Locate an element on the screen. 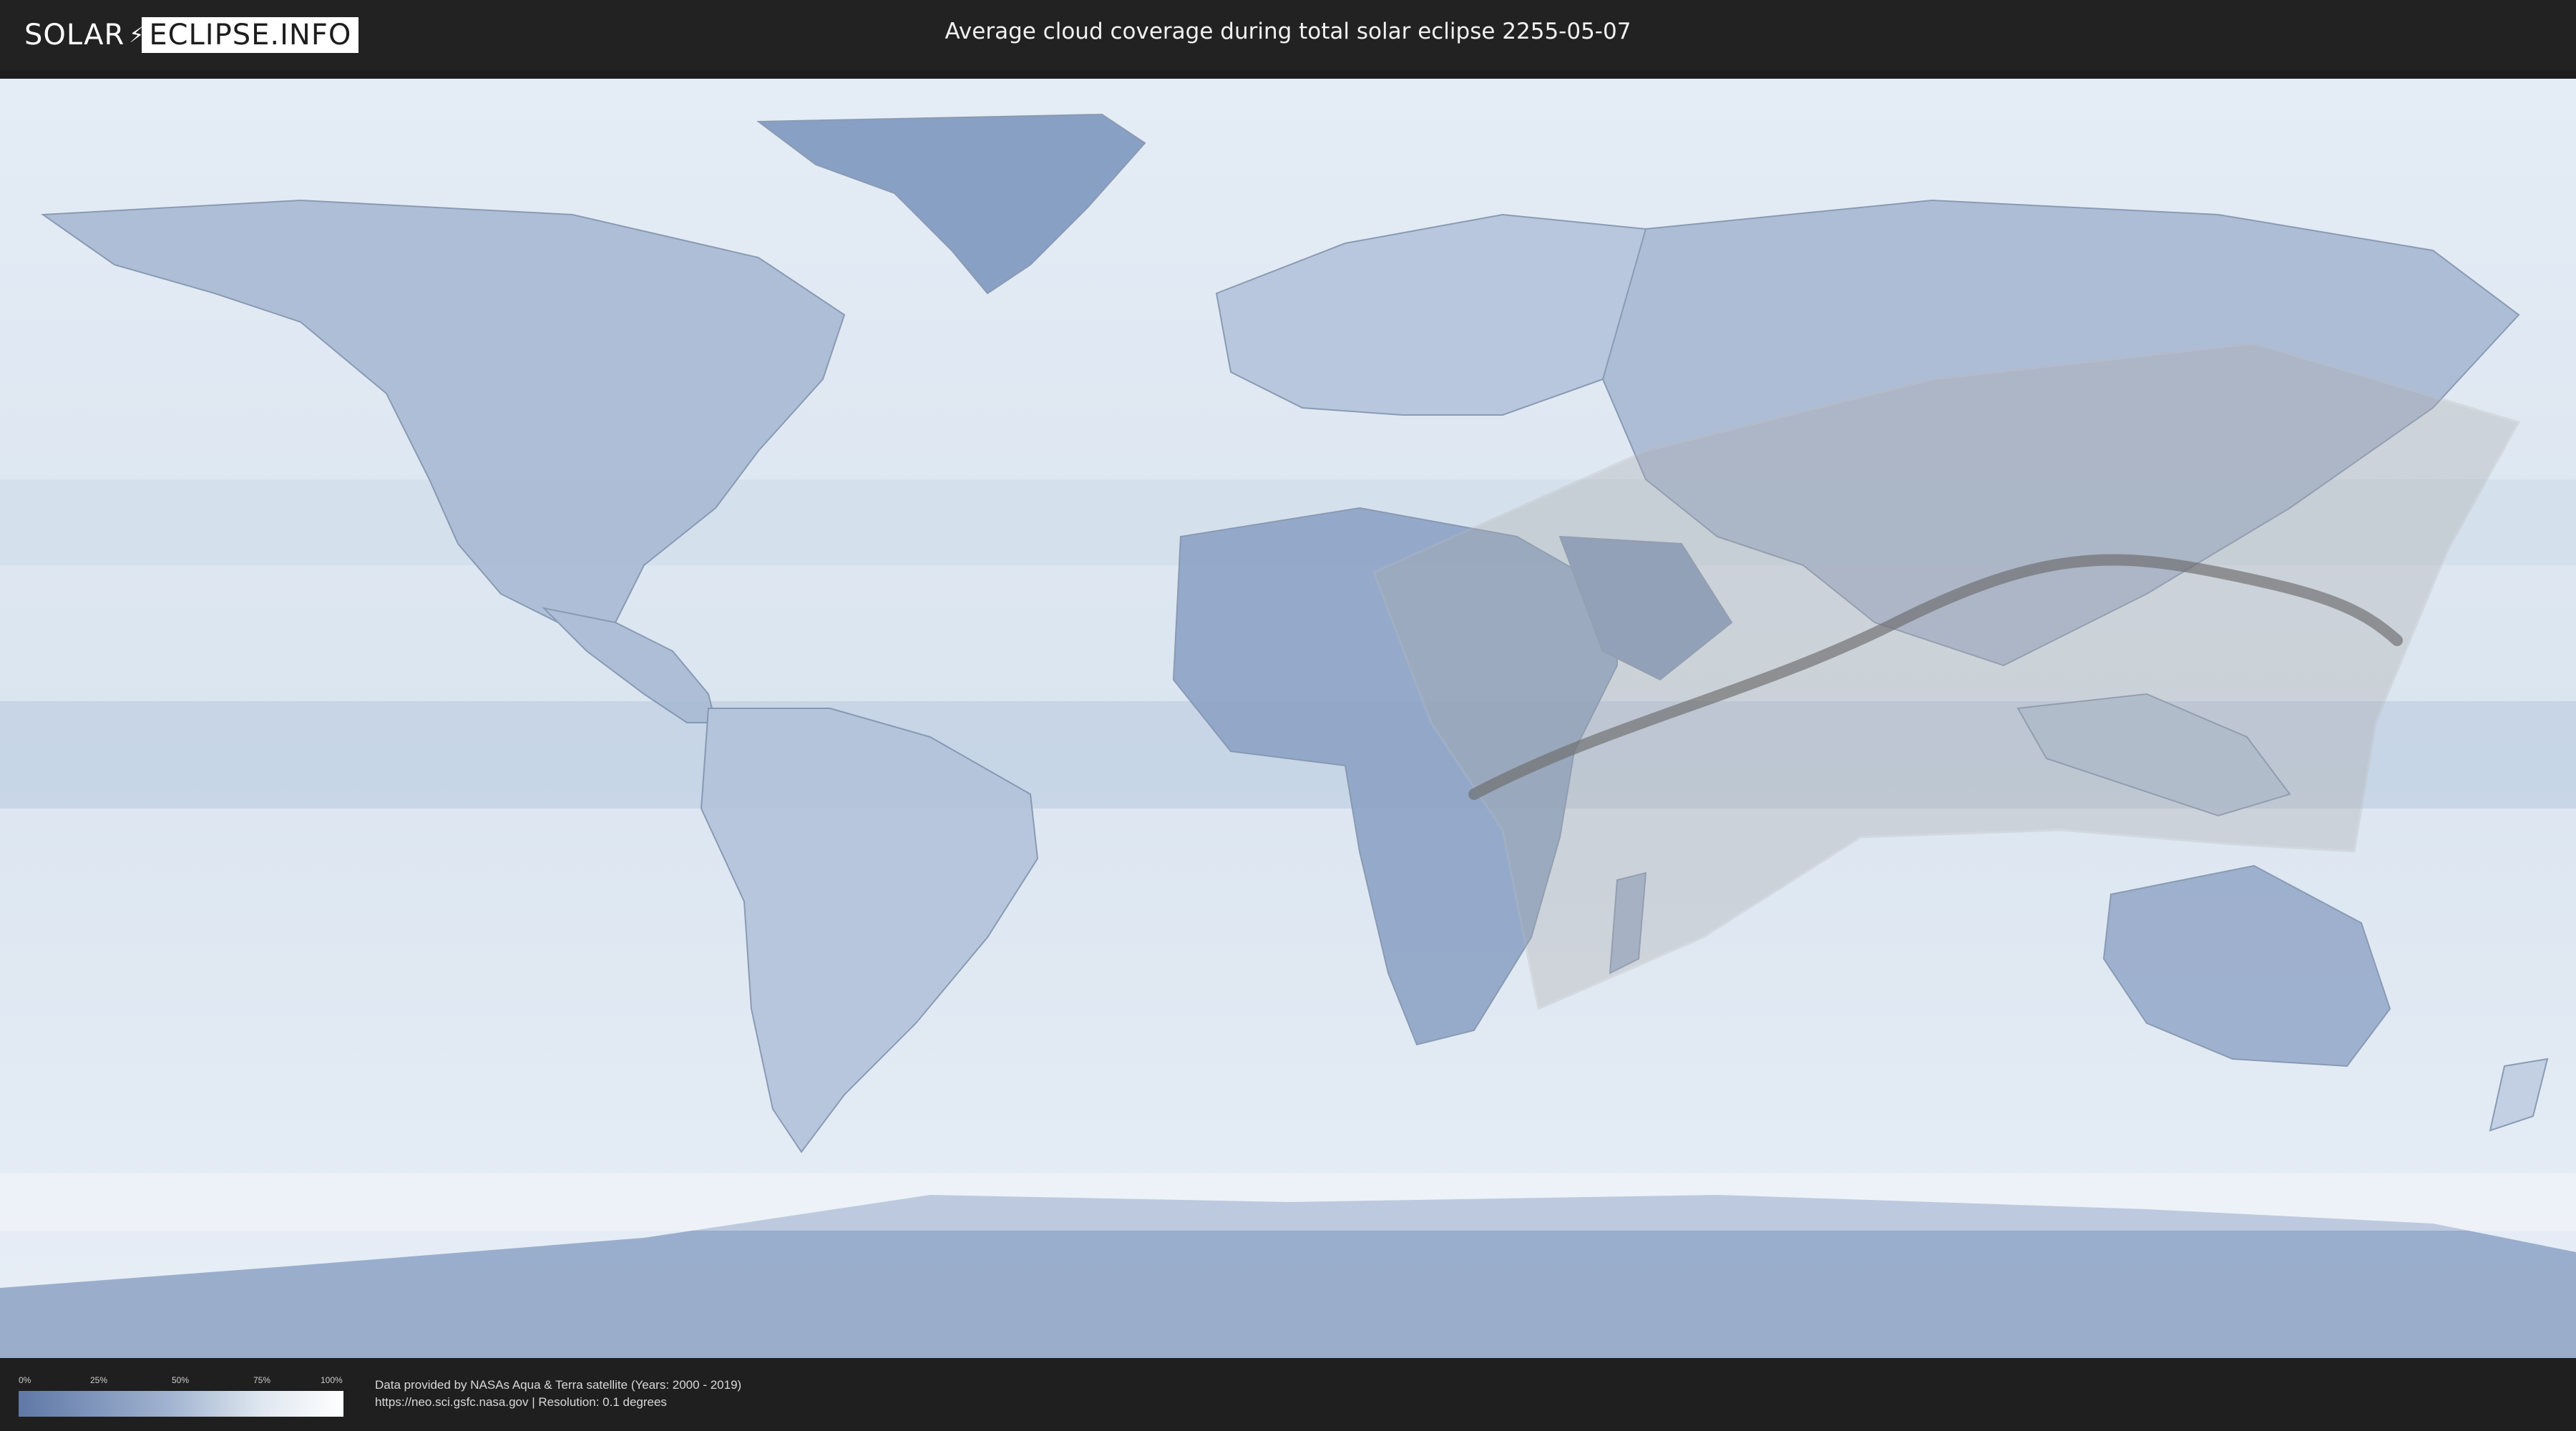 This screenshot has height=1431, width=2576. legend-tick-75: 75% is located at coordinates (262, 1380).